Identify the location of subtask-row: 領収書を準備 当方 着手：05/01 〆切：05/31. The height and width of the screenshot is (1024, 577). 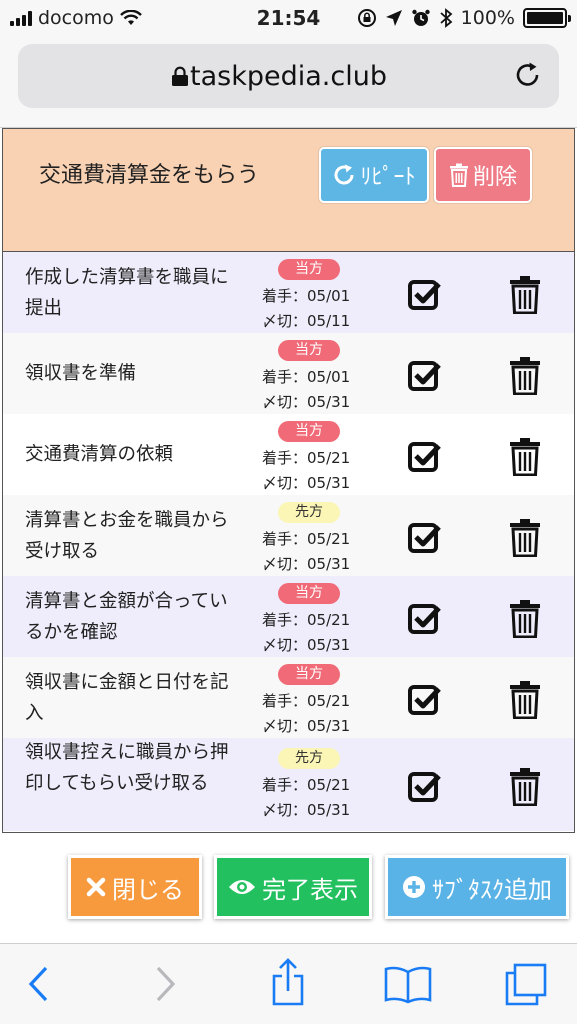
(288, 373).